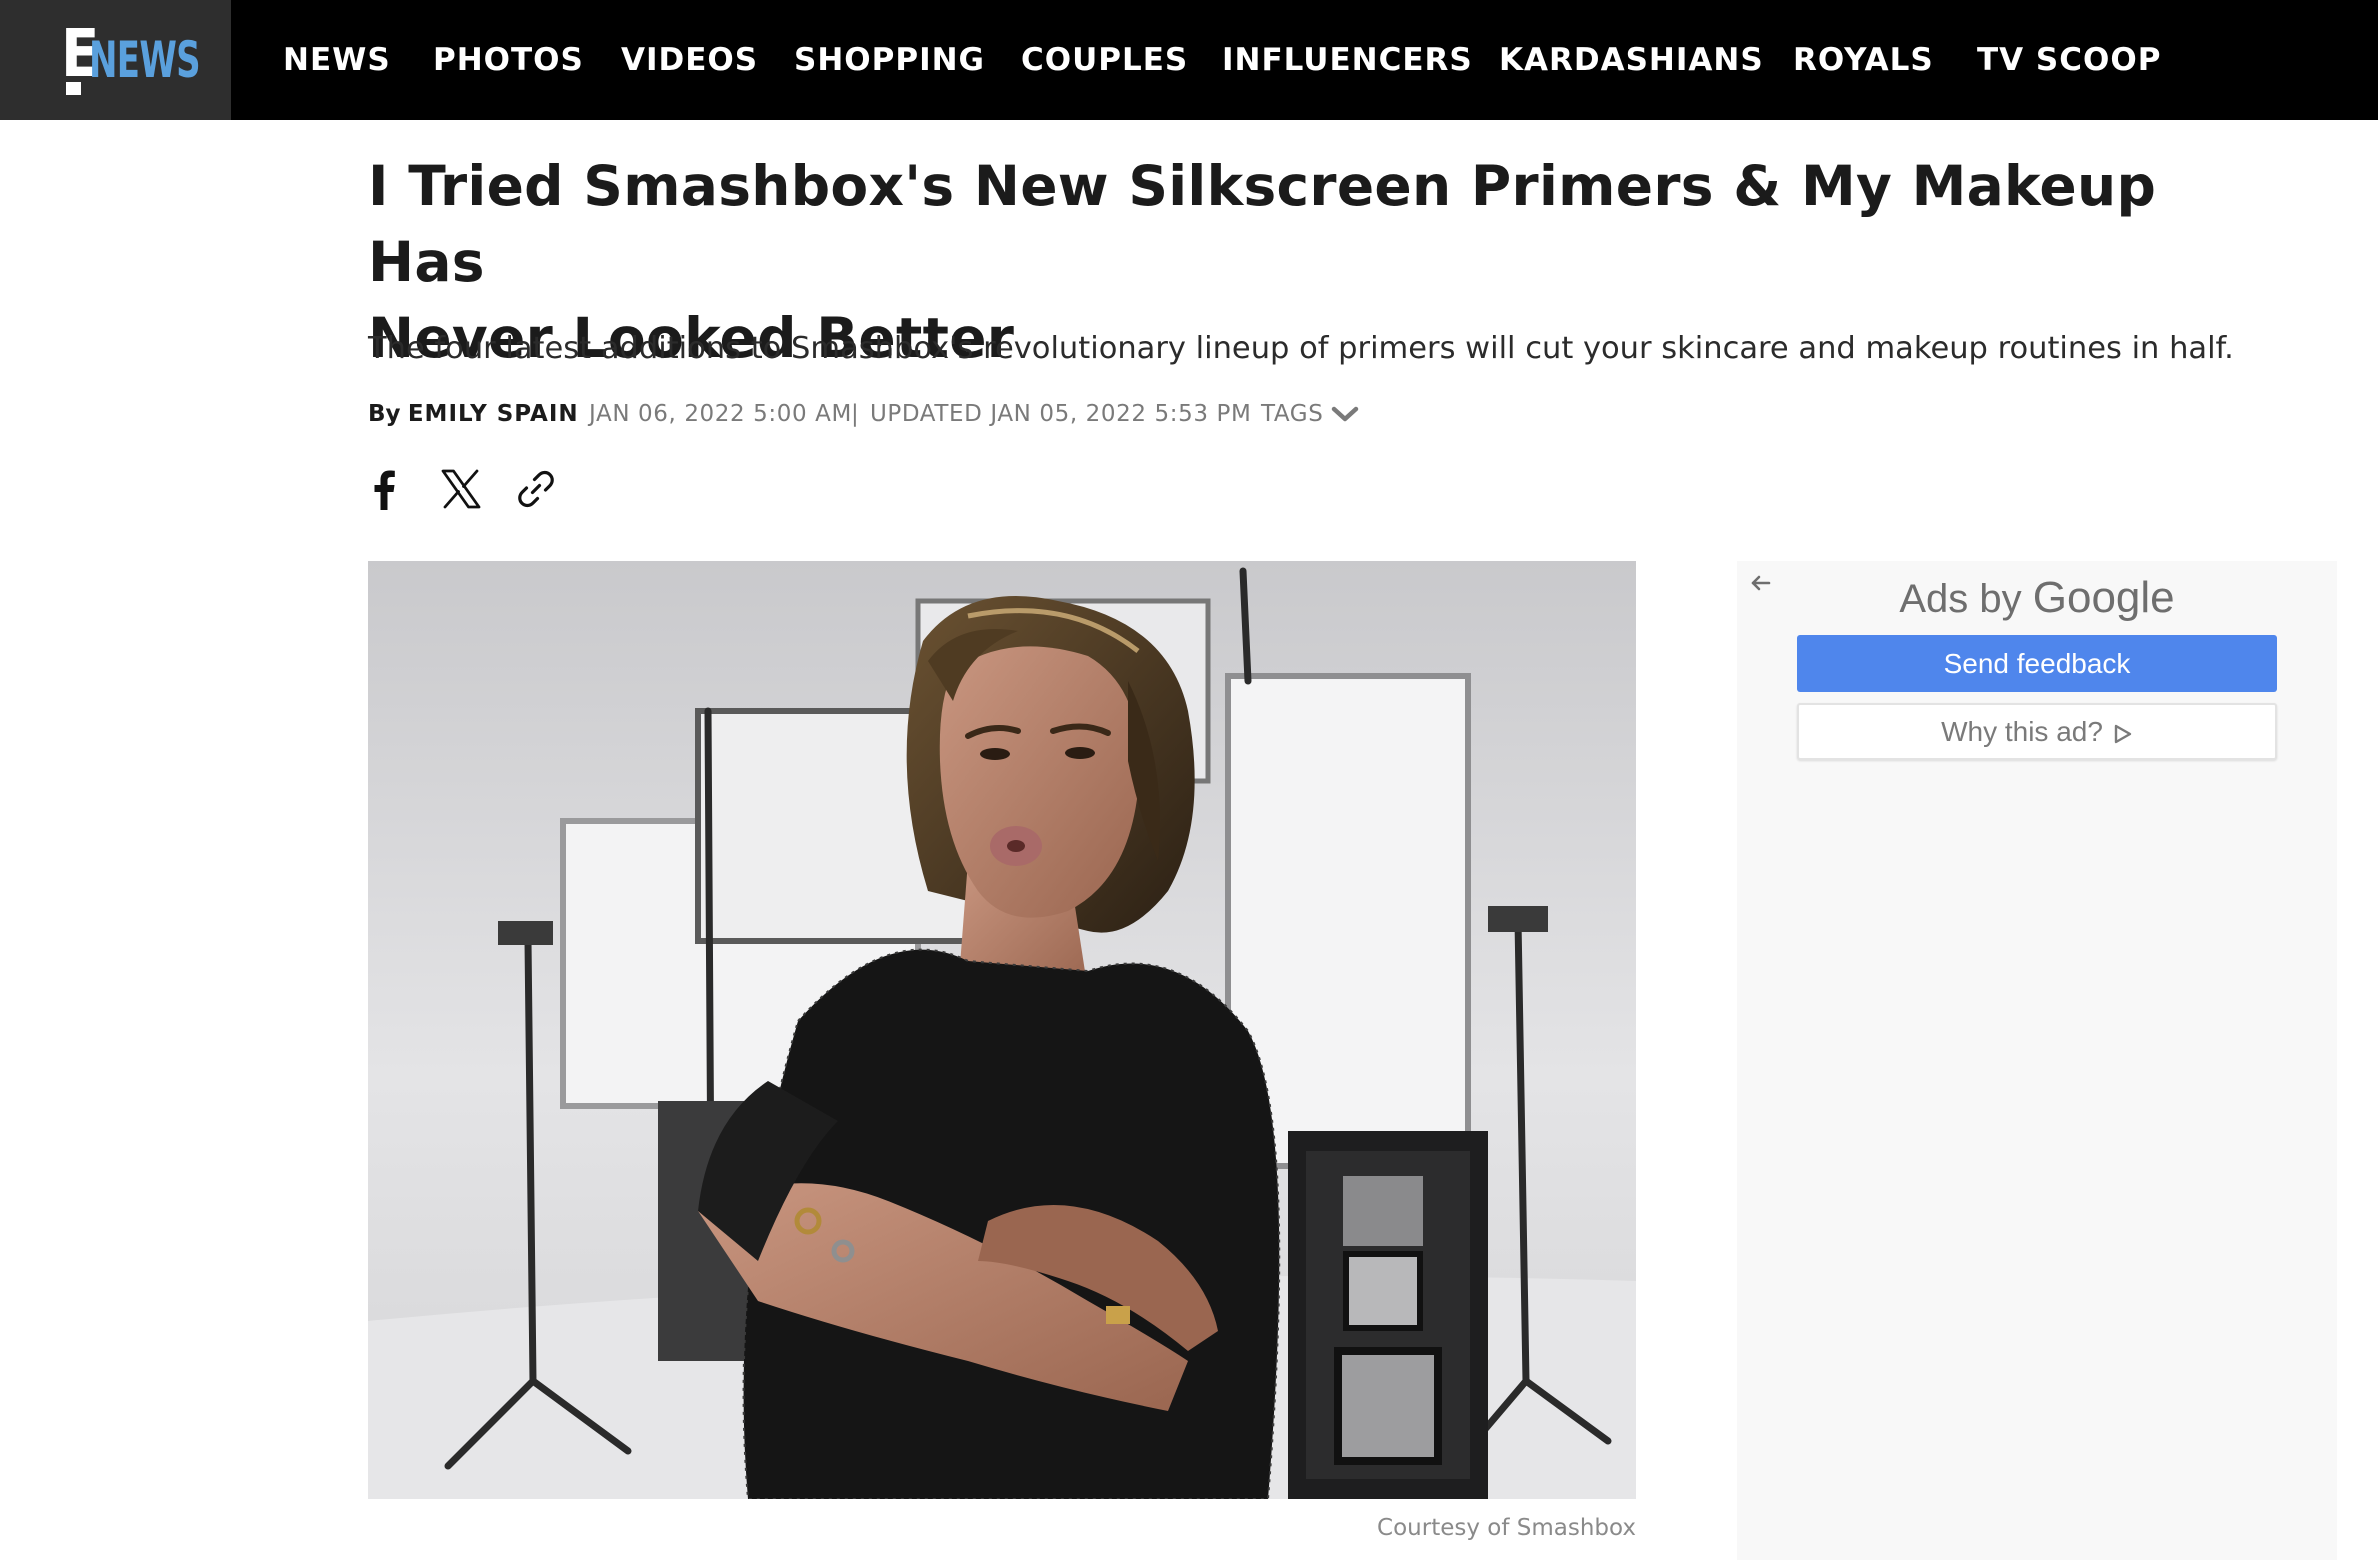 The height and width of the screenshot is (1560, 2378). I want to click on nav-item-shopping: SHOPPING, so click(889, 60).